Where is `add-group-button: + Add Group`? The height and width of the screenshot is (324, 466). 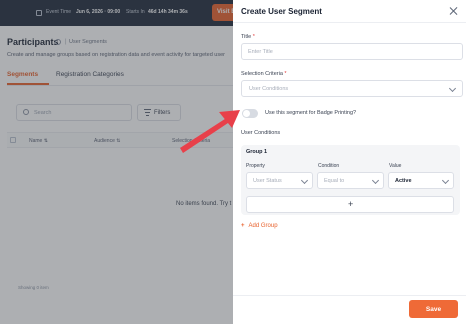 add-group-button: + Add Group is located at coordinates (259, 226).